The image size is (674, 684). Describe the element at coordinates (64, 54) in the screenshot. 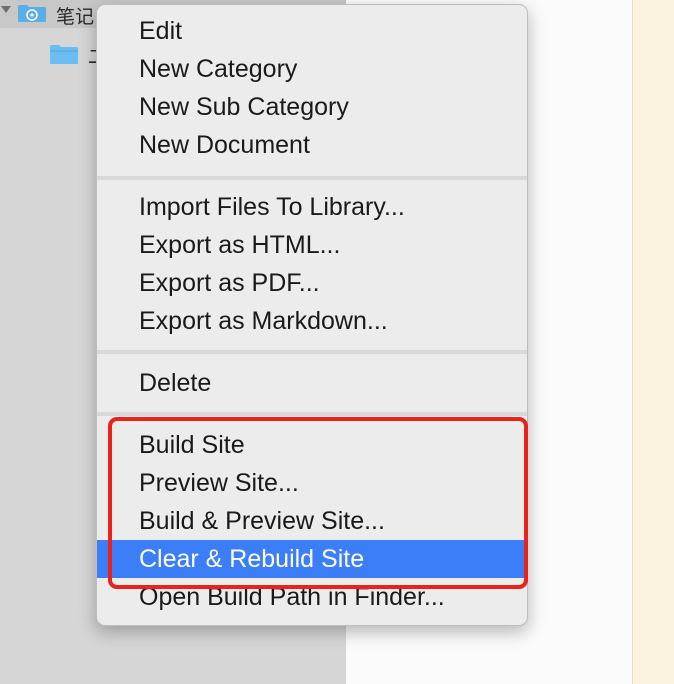

I see `folder-icon` at that location.